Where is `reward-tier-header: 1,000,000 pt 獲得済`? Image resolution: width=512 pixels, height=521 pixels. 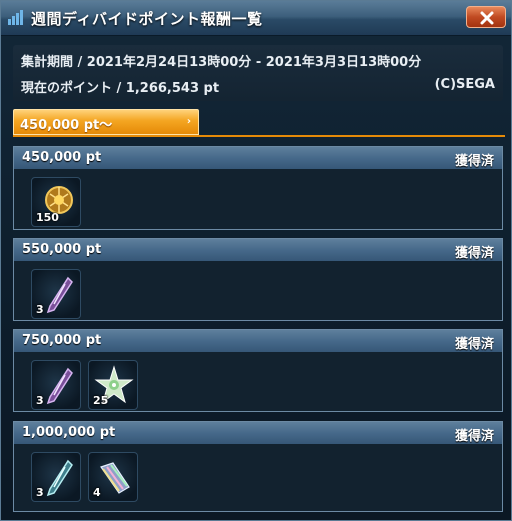
reward-tier-header: 1,000,000 pt 獲得済 is located at coordinates (258, 433).